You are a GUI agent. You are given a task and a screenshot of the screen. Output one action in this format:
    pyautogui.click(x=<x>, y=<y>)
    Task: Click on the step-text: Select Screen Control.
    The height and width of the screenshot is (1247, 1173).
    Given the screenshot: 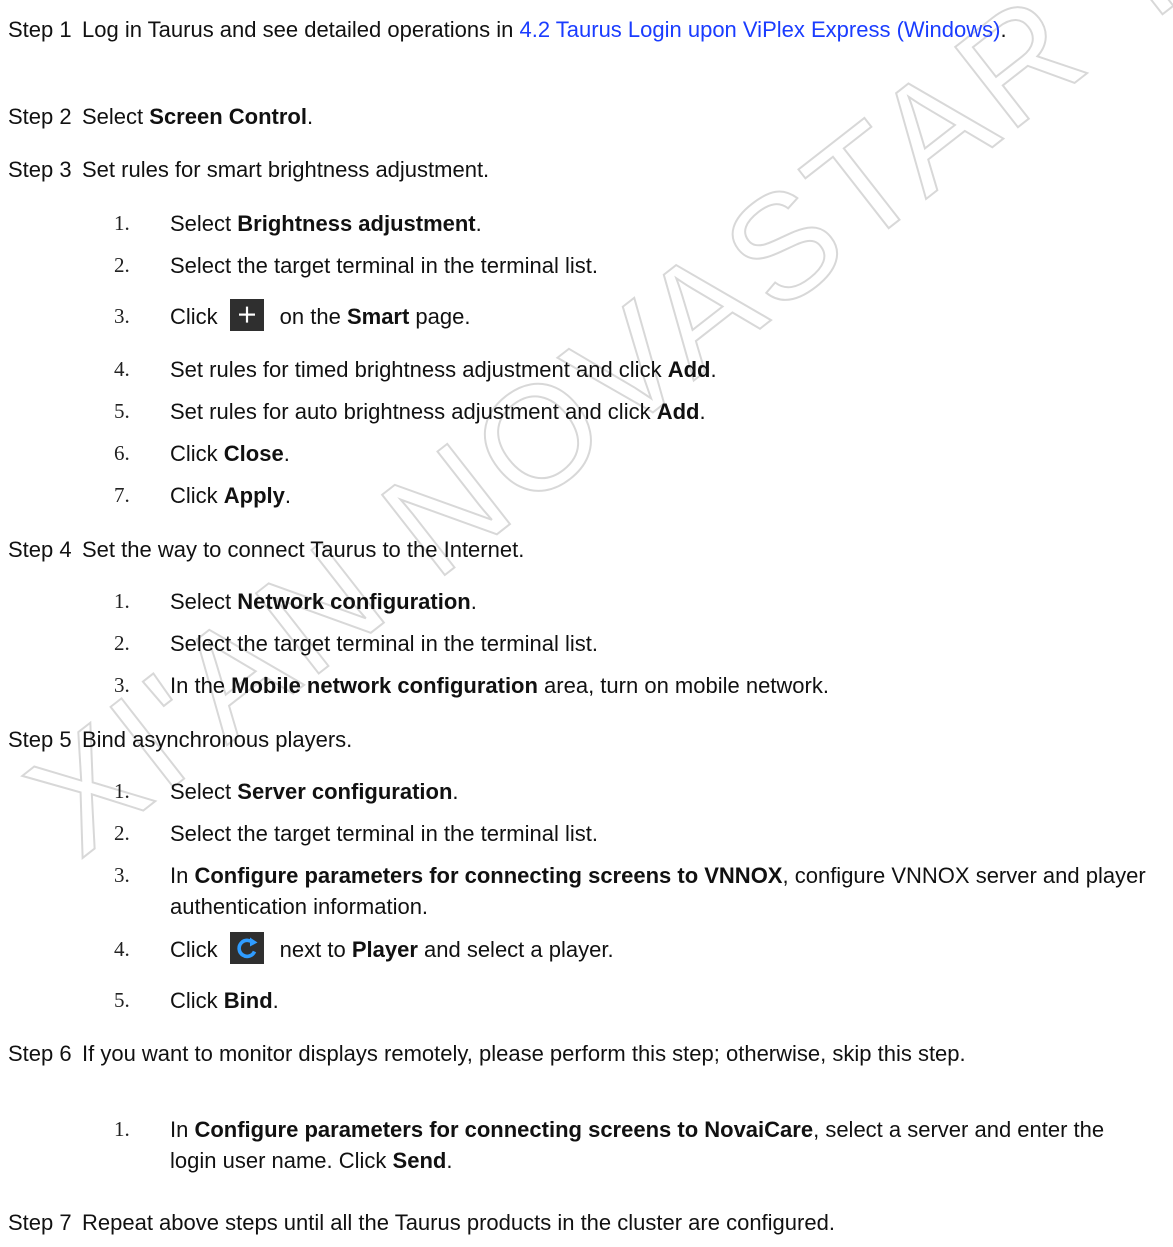 What is the action you would take?
    pyautogui.click(x=620, y=116)
    